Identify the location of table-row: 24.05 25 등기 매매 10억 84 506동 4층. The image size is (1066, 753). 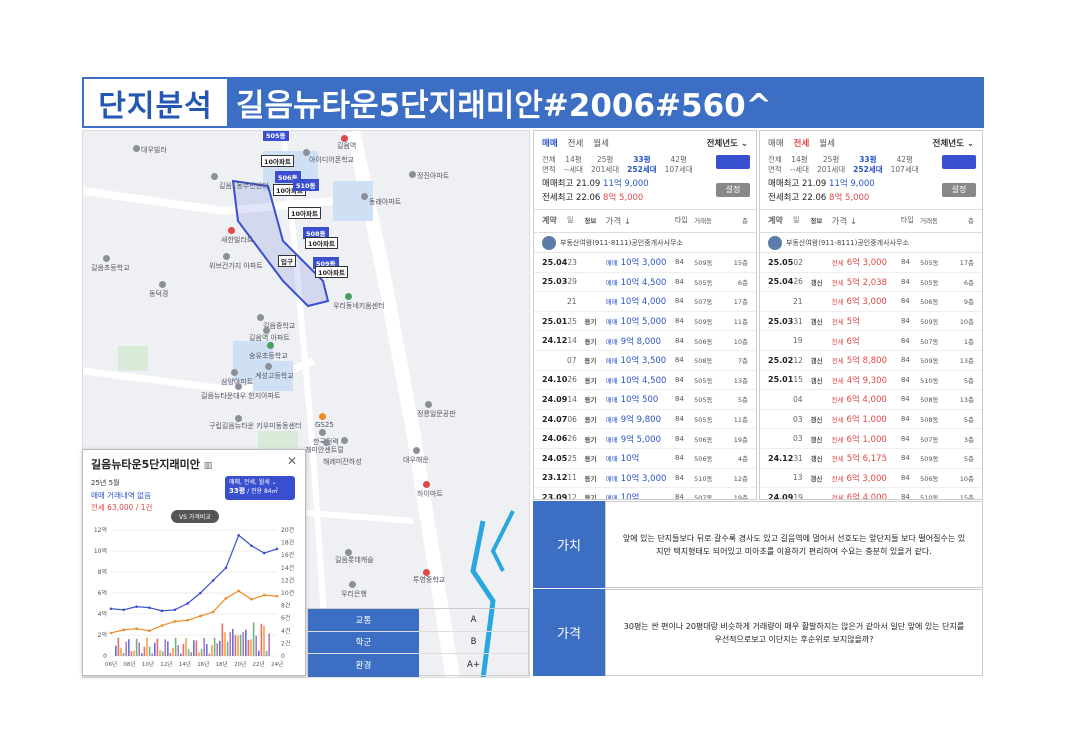
(645, 459).